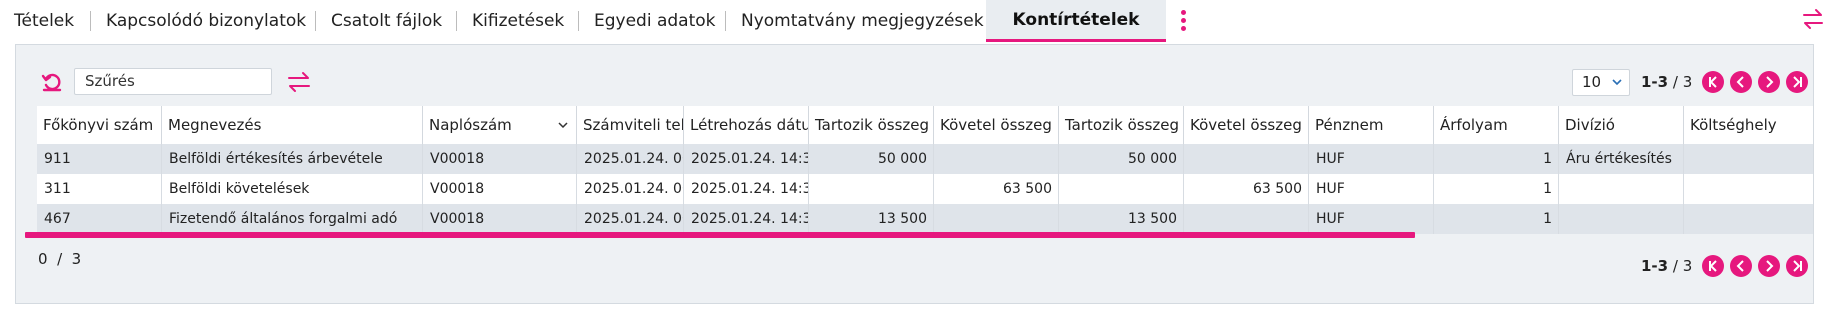  What do you see at coordinates (99, 159) in the screenshot?
I see `cell-account: 911` at bounding box center [99, 159].